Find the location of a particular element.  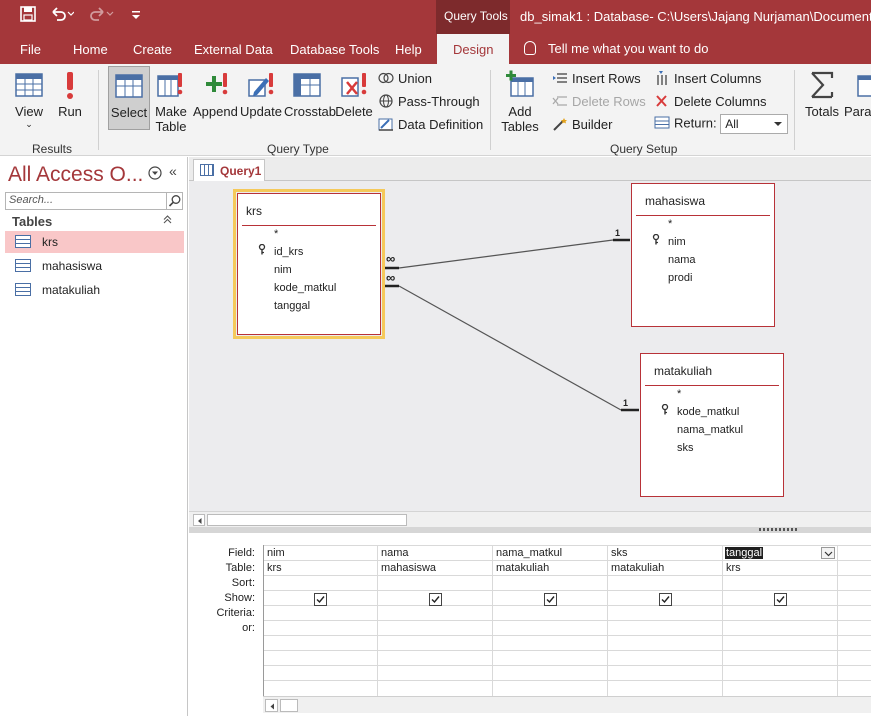

tab-file: File is located at coordinates (30, 49).